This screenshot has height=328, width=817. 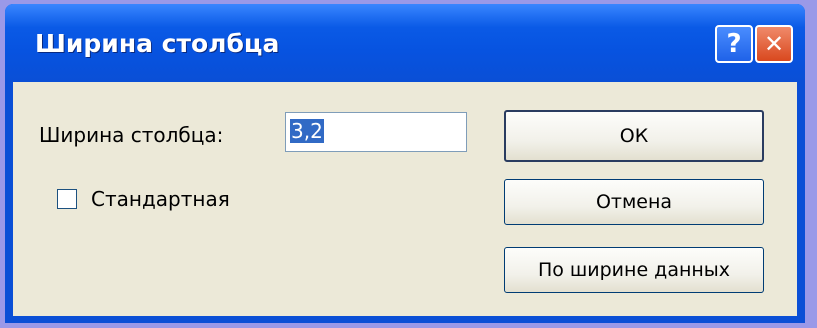 I want to click on column-width-value: 3,2, so click(x=307, y=131).